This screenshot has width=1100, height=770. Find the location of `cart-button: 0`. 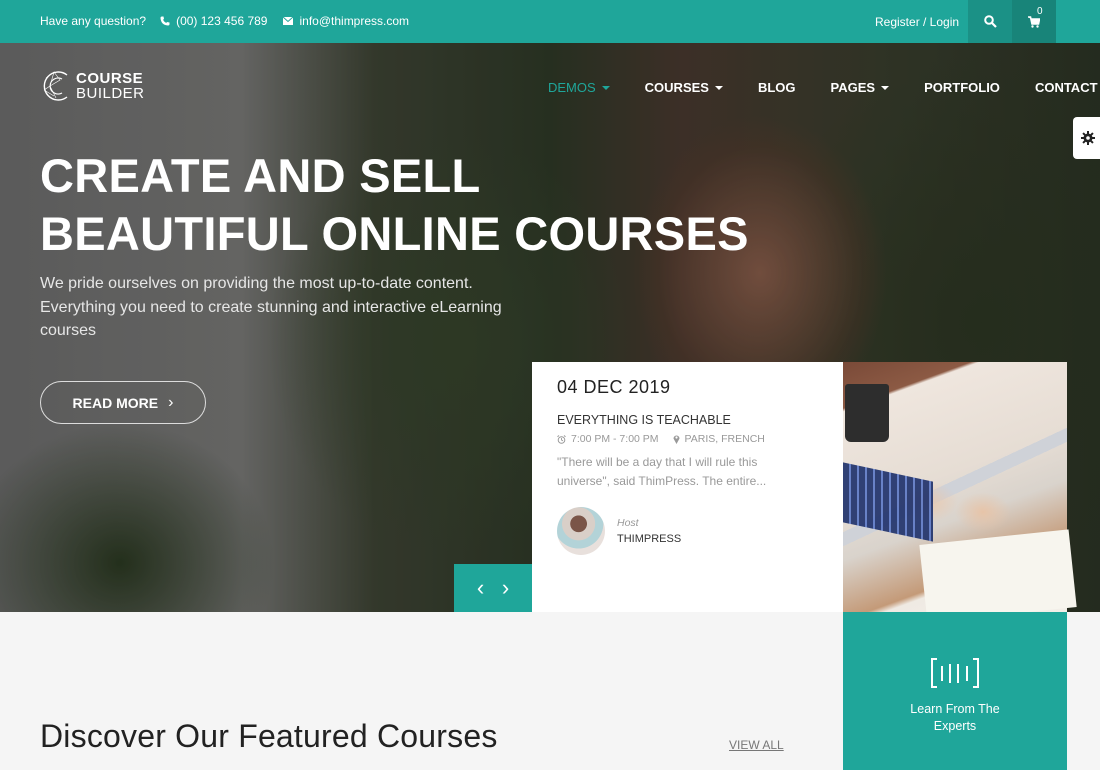

cart-button: 0 is located at coordinates (1034, 21).